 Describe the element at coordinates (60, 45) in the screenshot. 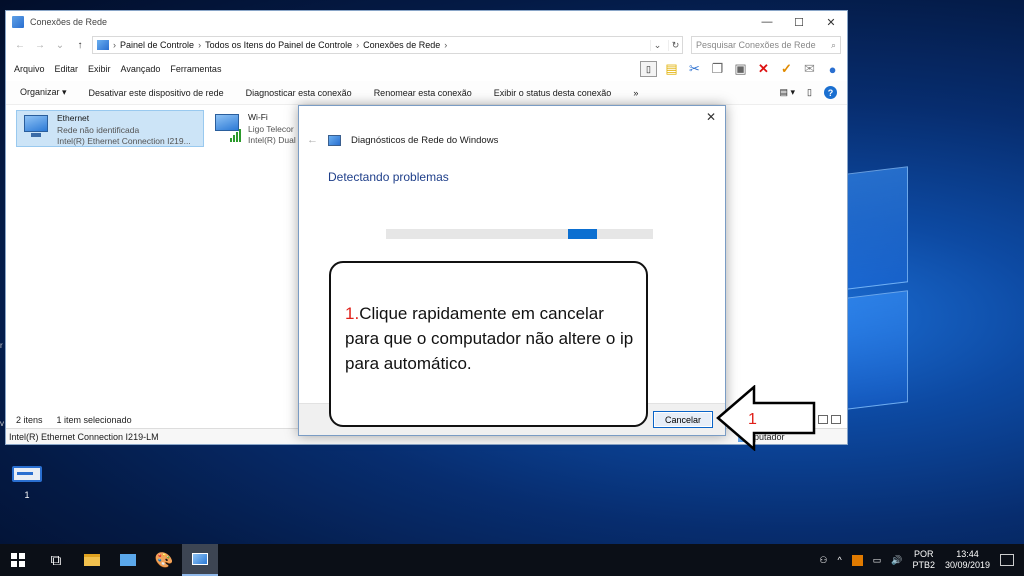

I see `recent-dropdown-icon: ⌄` at that location.